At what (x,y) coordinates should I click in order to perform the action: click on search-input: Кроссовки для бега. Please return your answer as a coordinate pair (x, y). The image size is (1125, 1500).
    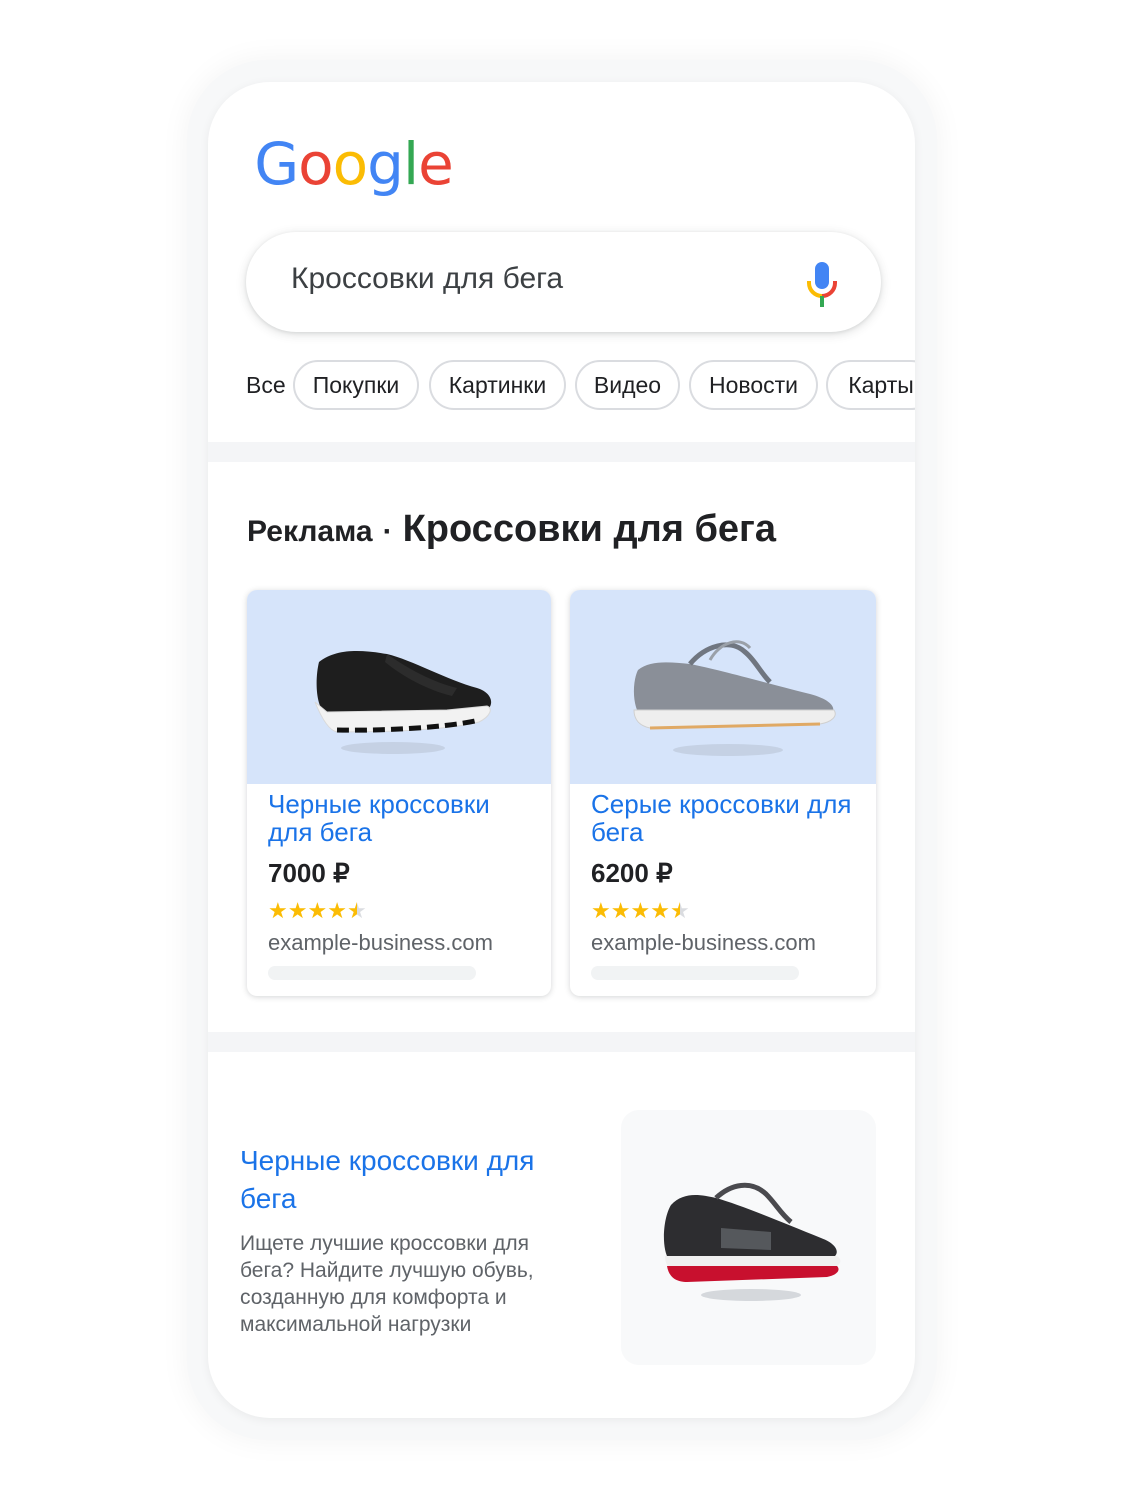
    Looking at the image, I should click on (427, 279).